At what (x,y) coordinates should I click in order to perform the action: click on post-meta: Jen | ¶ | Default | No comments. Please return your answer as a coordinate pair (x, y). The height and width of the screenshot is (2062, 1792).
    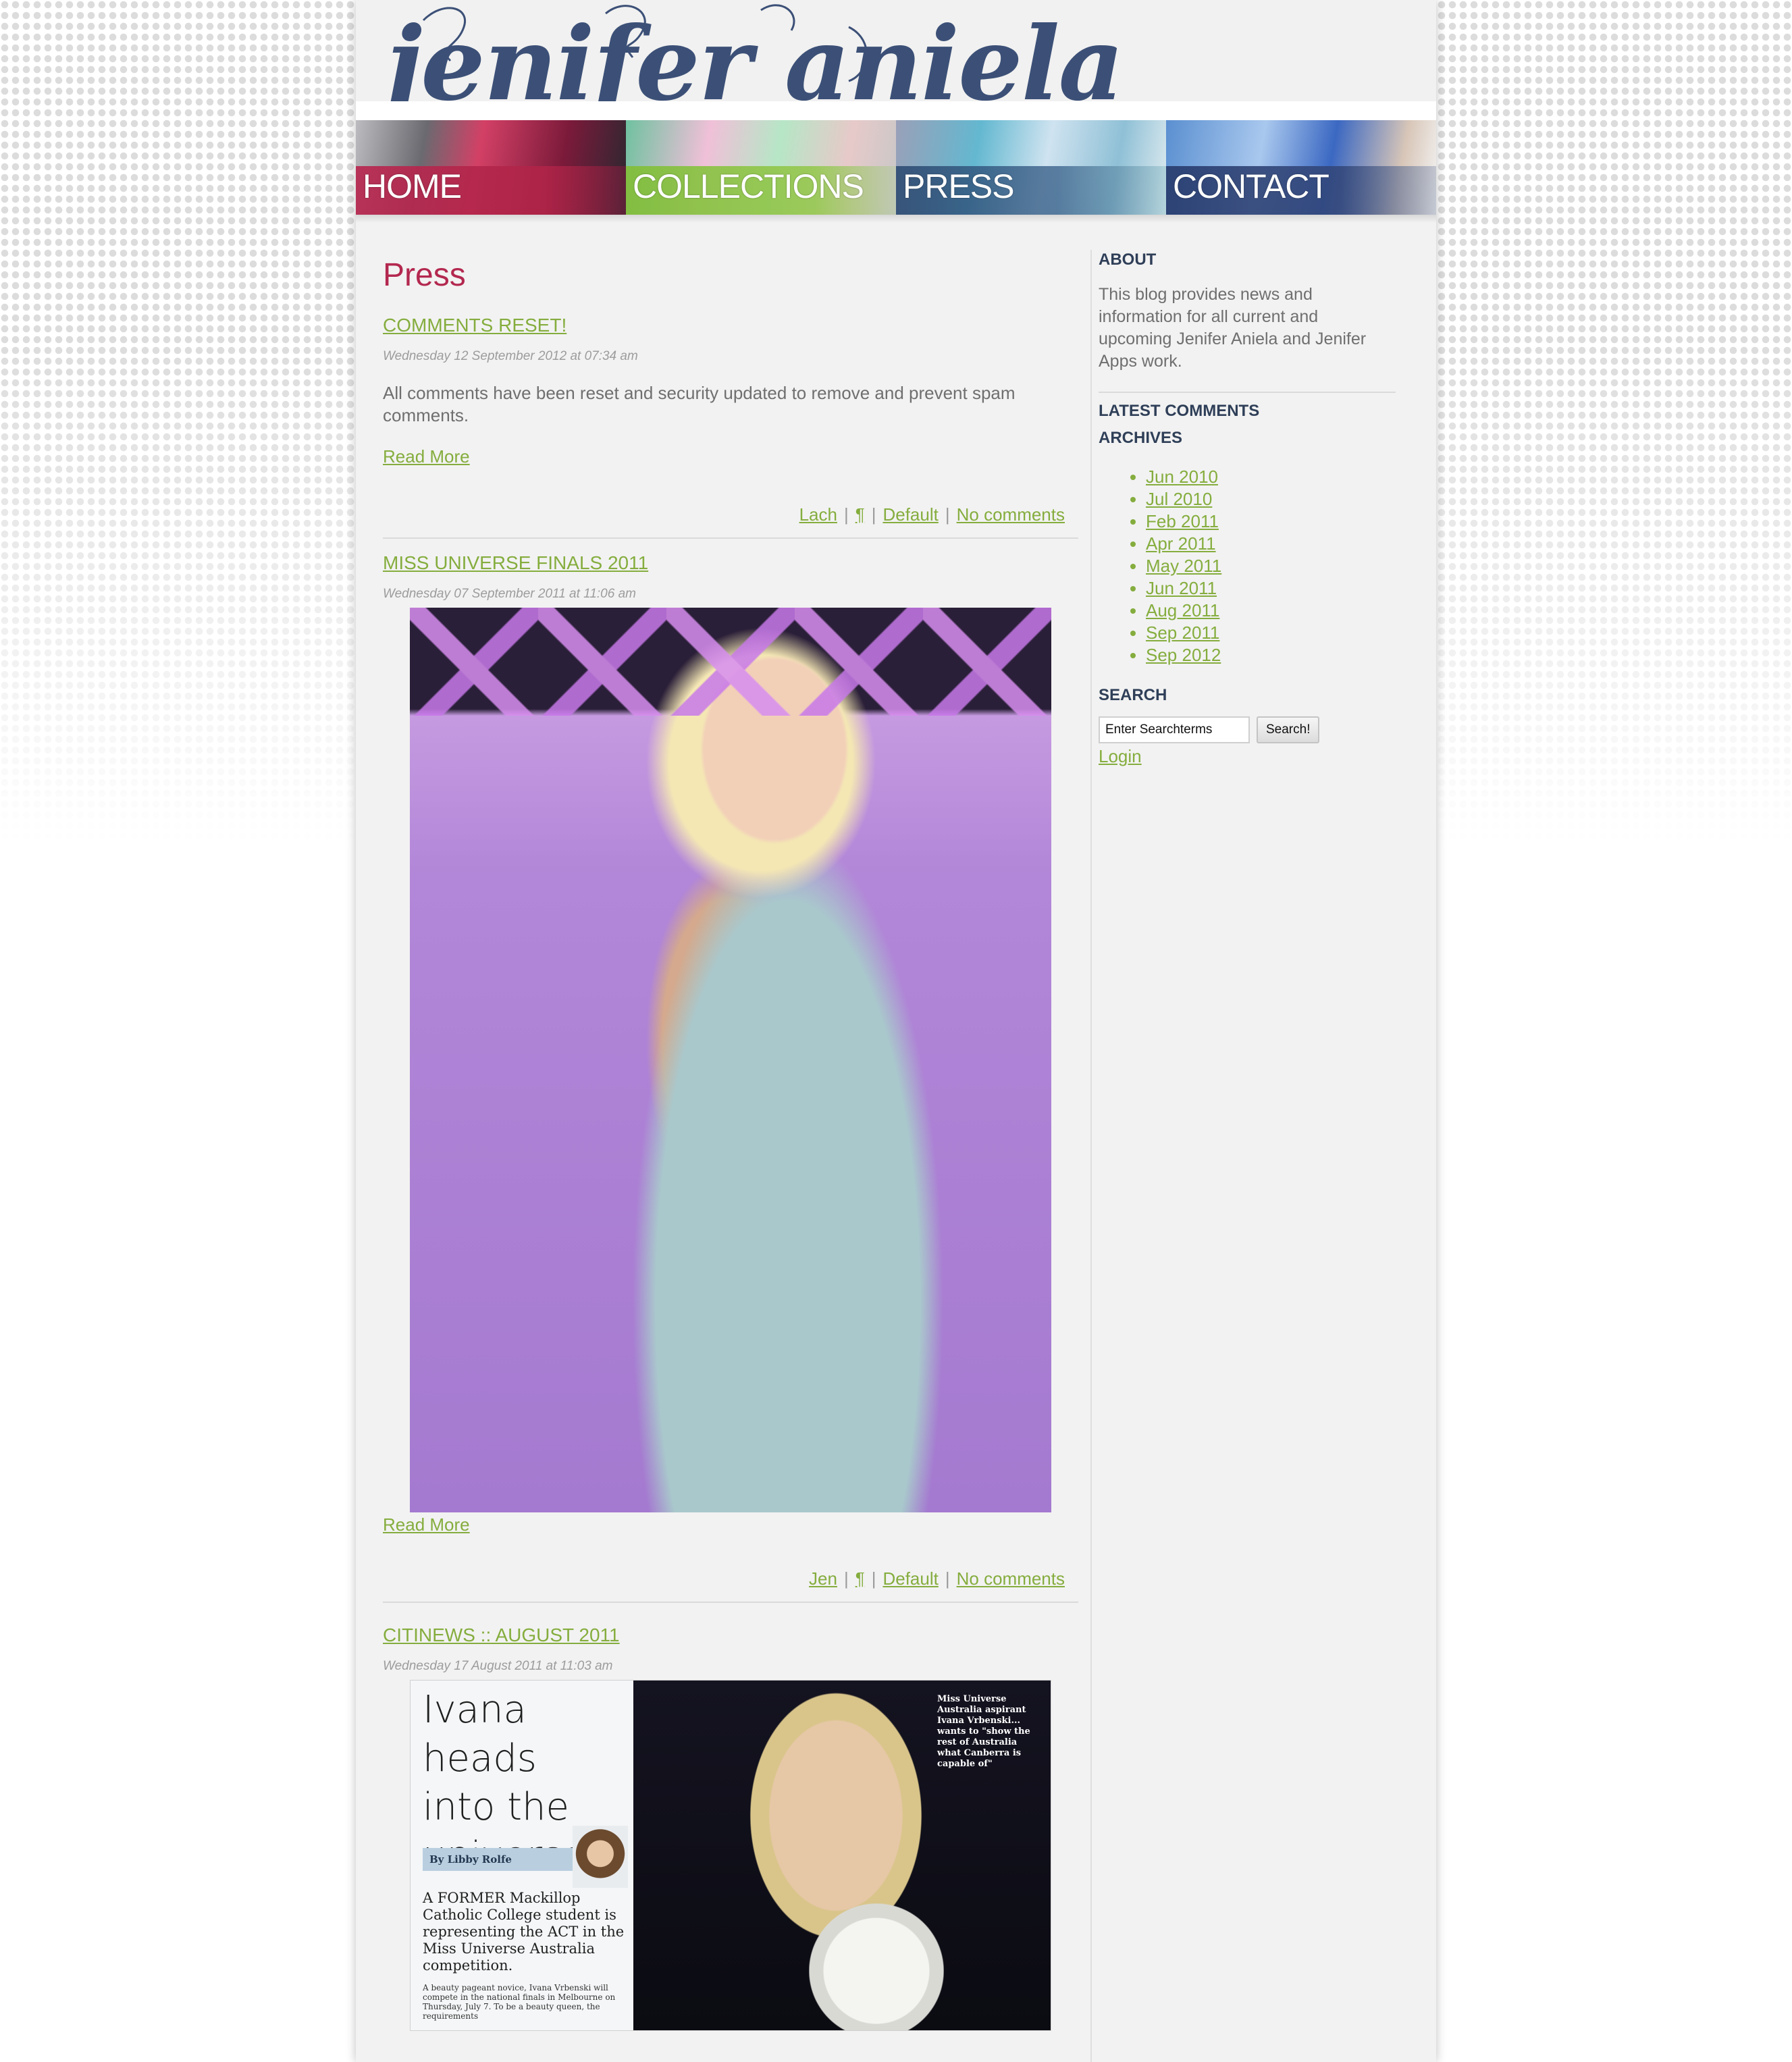
    Looking at the image, I should click on (937, 1579).